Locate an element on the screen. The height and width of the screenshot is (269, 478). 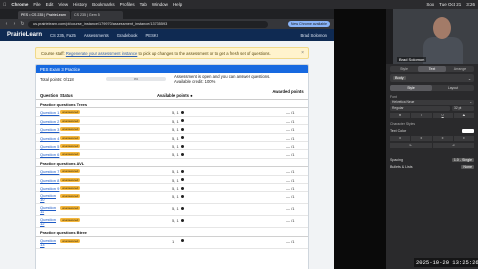
menubar-app-name: Chrome is located at coordinates (19, 4).